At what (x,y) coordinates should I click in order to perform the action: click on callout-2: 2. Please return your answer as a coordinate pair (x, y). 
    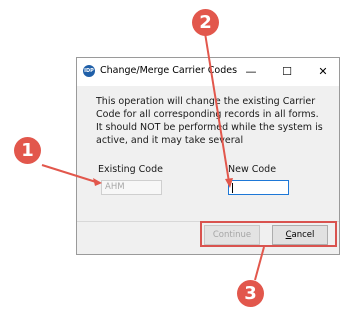
    Looking at the image, I should click on (205, 22).